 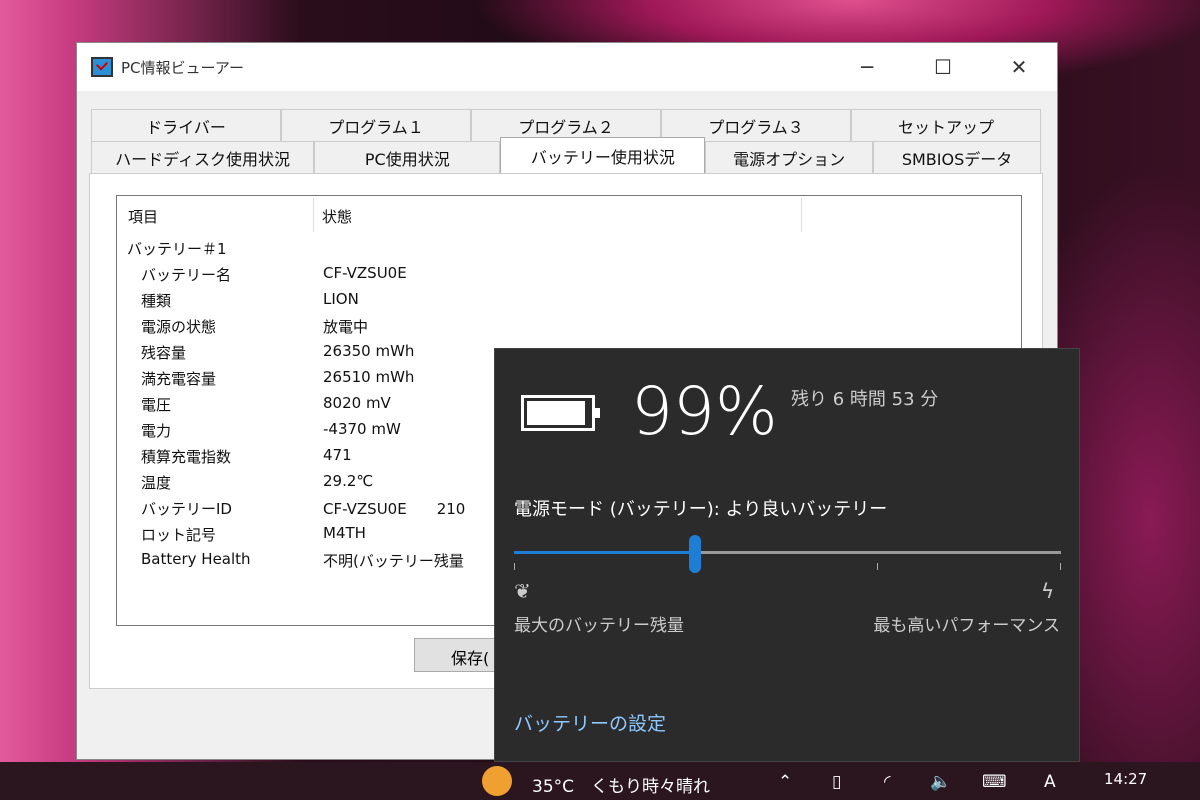 What do you see at coordinates (156, 405) in the screenshot?
I see `row-label: 電圧` at bounding box center [156, 405].